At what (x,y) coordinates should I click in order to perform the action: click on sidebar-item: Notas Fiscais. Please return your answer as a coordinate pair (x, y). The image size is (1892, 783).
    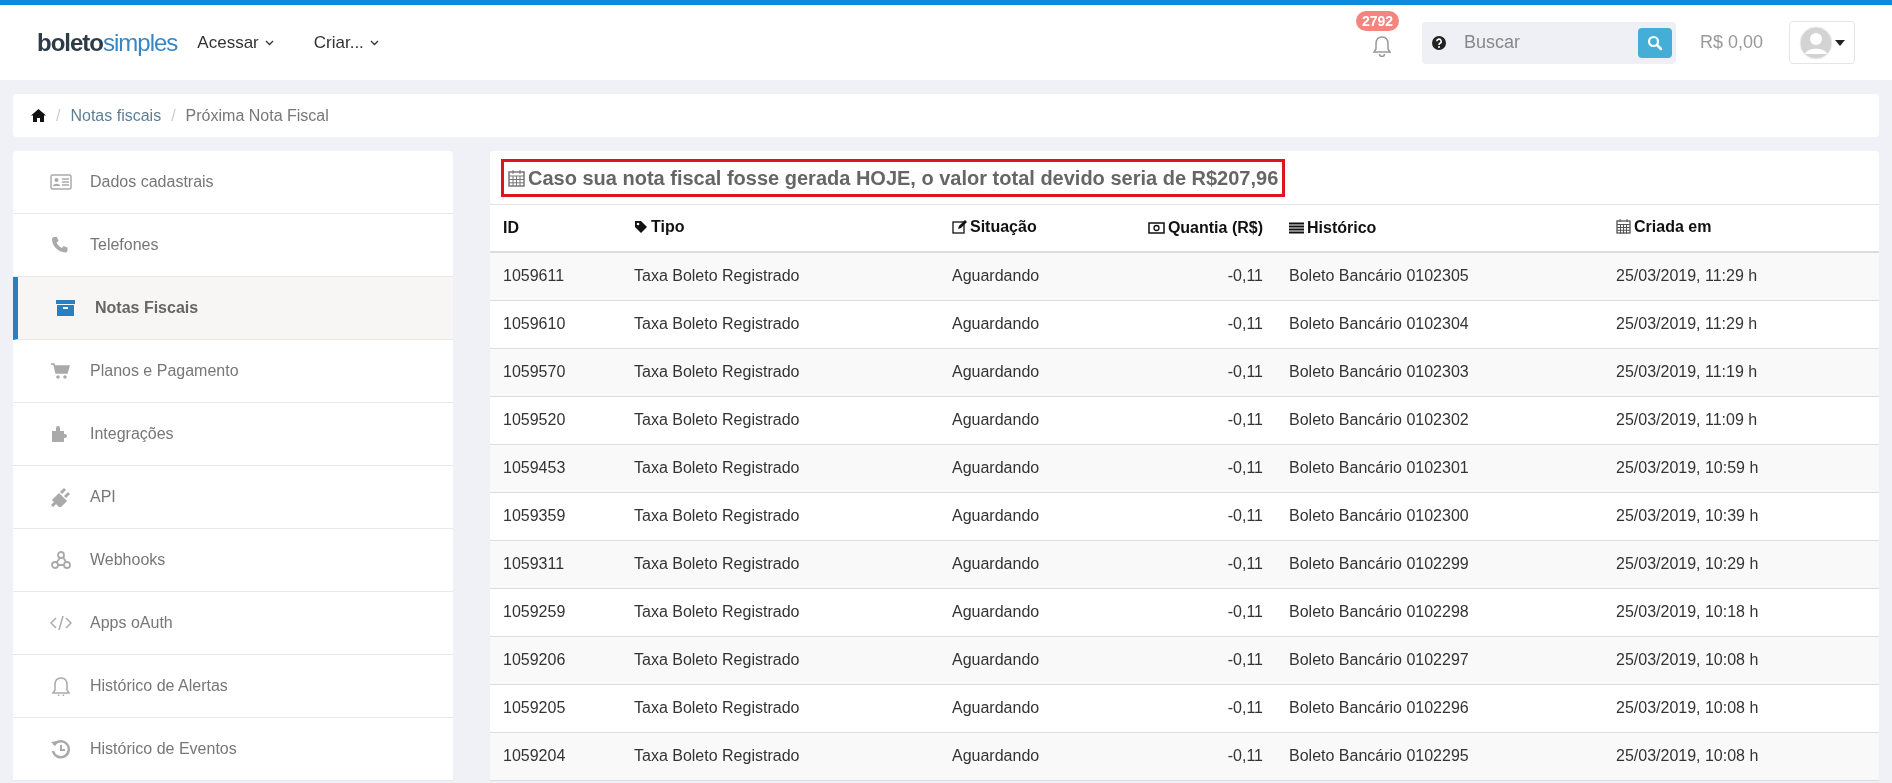
    Looking at the image, I should click on (233, 308).